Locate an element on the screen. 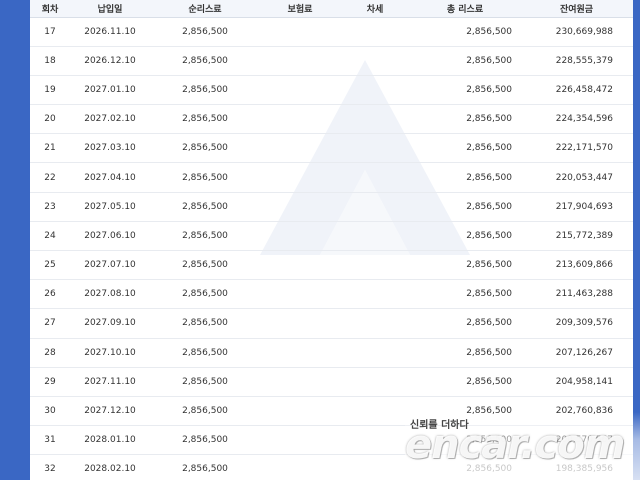  cell-date: 2028.01.10 is located at coordinates (110, 440).